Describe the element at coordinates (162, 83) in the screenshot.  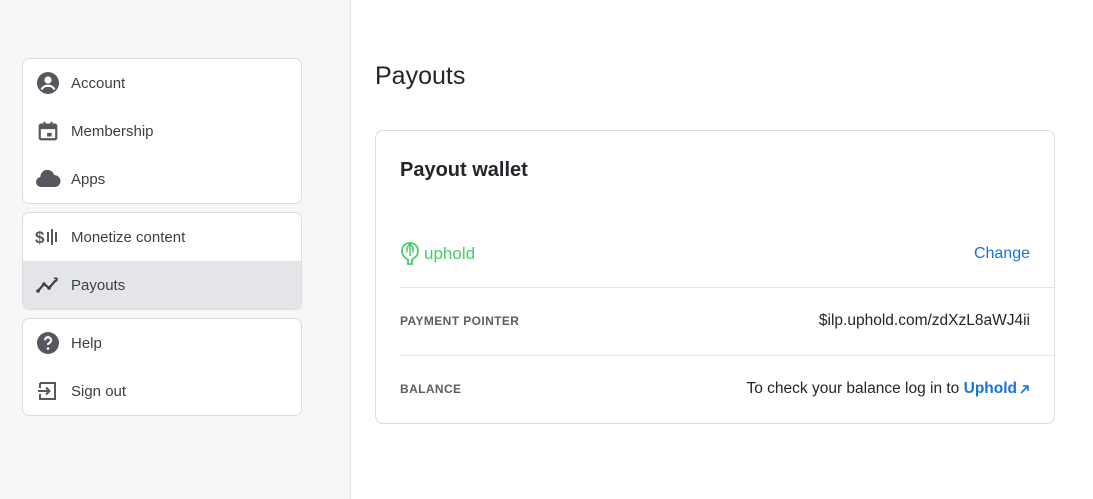
I see `sidebar-item-account: Account` at that location.